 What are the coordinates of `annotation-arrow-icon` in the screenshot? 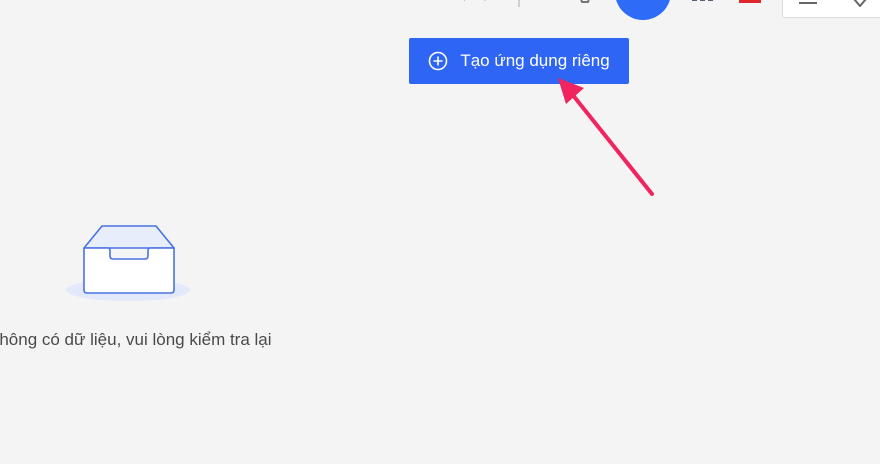 It's located at (606, 137).